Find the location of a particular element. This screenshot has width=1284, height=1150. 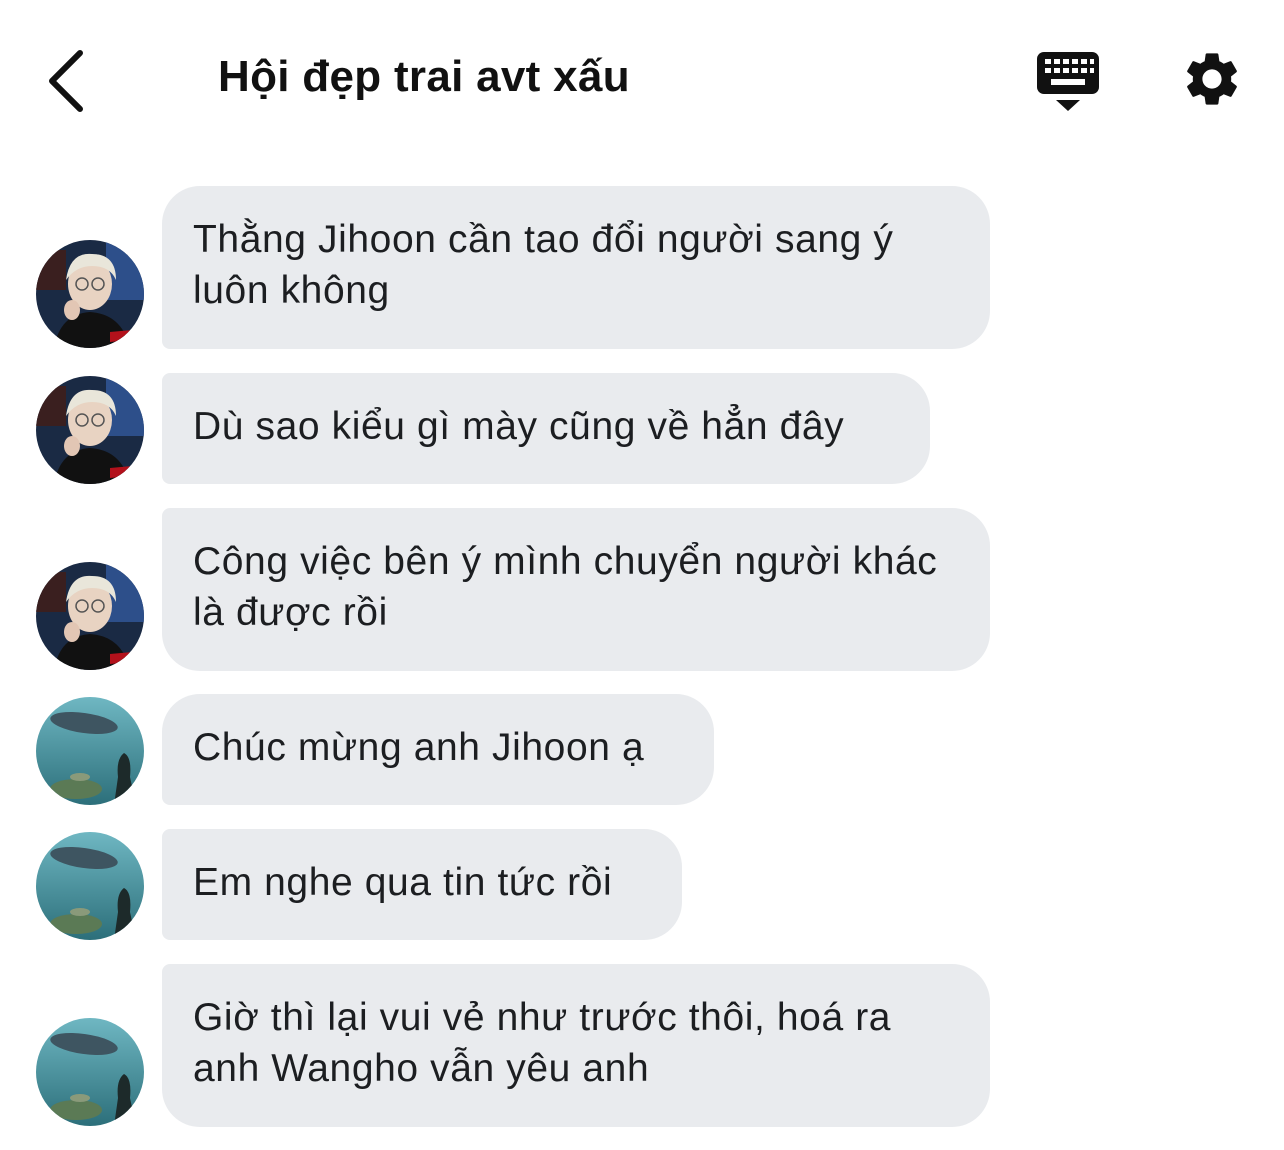

back-button is located at coordinates (70, 80).